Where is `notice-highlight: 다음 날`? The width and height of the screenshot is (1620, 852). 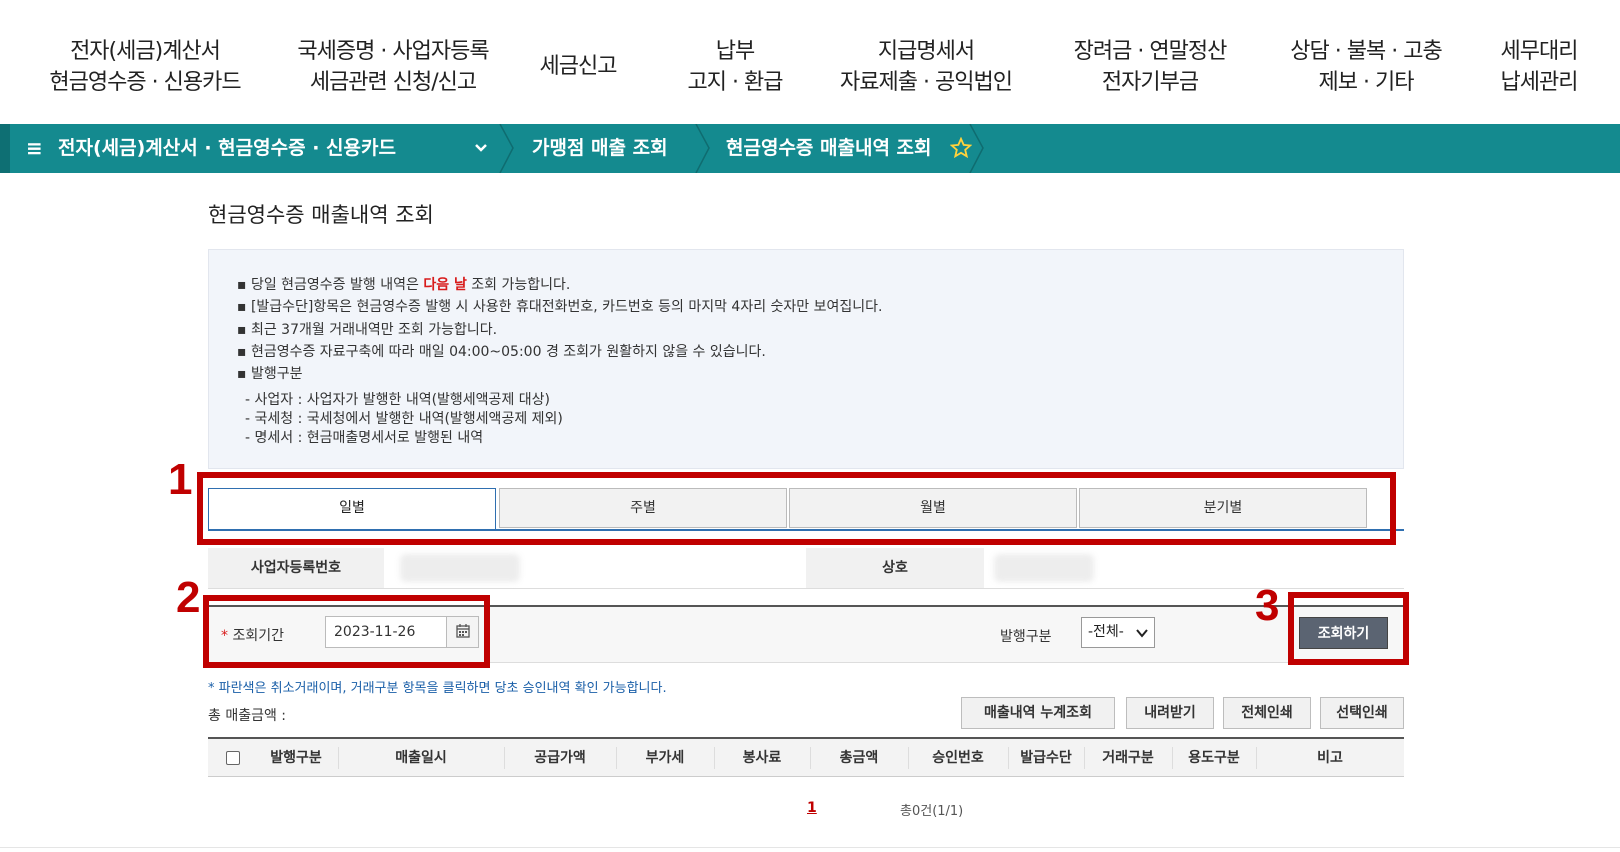 notice-highlight: 다음 날 is located at coordinates (445, 285).